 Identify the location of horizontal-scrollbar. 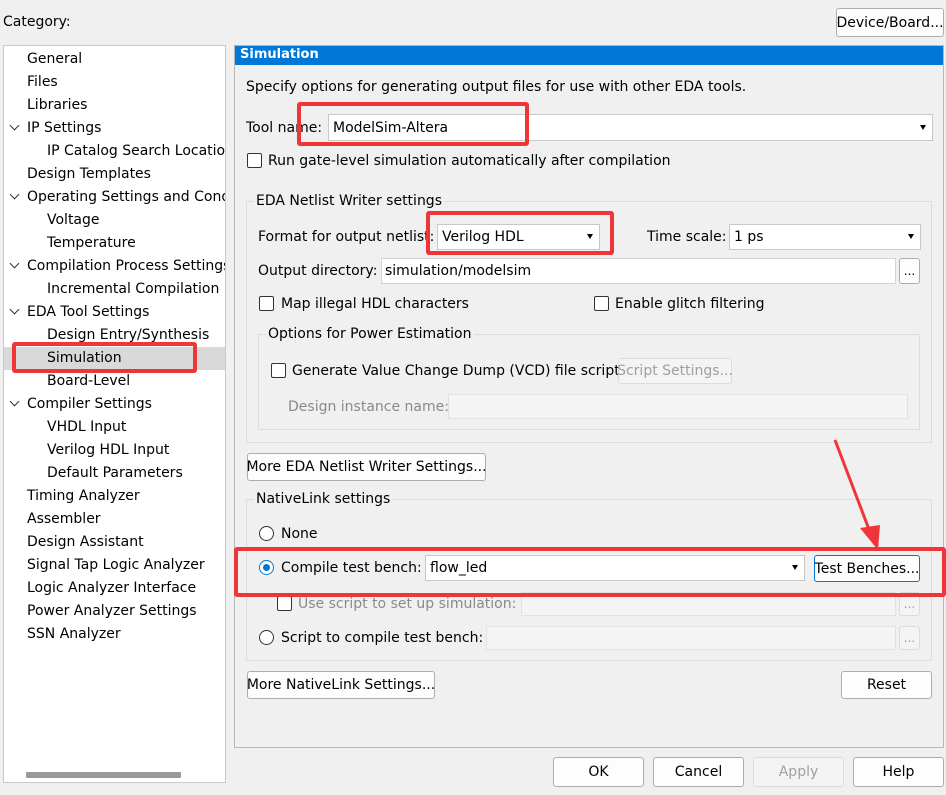
(114, 774).